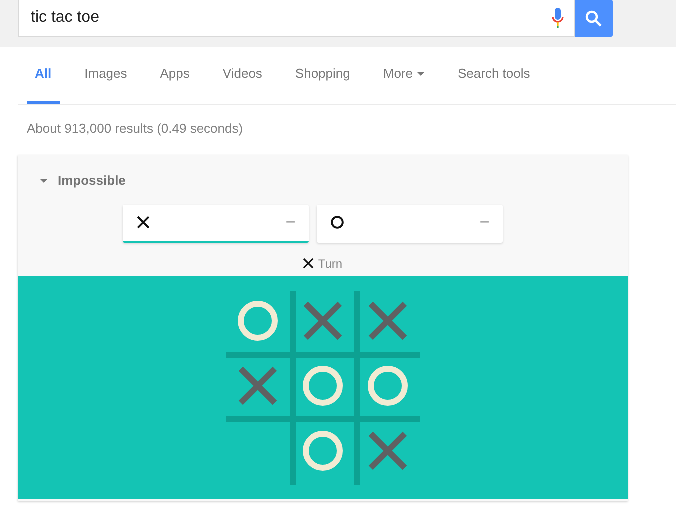 The image size is (676, 505). Describe the element at coordinates (175, 75) in the screenshot. I see `search-tab: Apps` at that location.